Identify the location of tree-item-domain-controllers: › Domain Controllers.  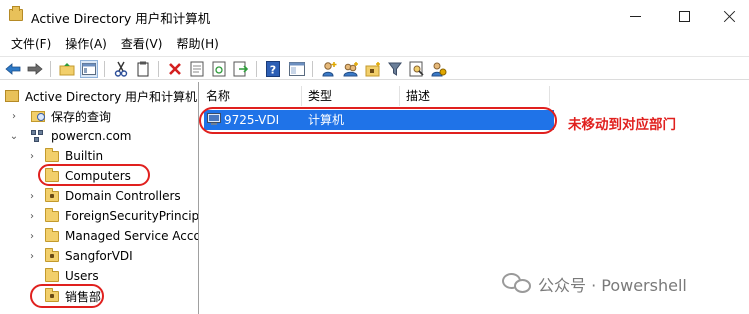
(104, 196).